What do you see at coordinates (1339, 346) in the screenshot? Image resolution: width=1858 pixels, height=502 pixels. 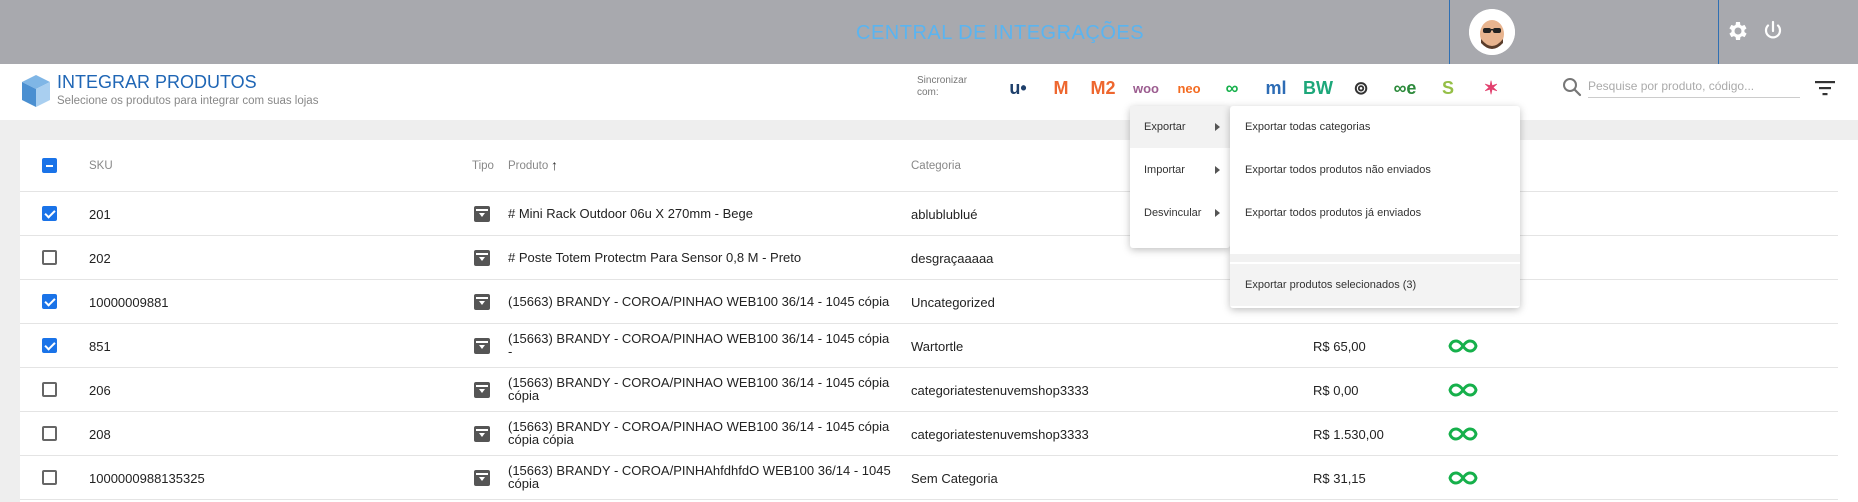 I see `row-price: R$ 65,00` at bounding box center [1339, 346].